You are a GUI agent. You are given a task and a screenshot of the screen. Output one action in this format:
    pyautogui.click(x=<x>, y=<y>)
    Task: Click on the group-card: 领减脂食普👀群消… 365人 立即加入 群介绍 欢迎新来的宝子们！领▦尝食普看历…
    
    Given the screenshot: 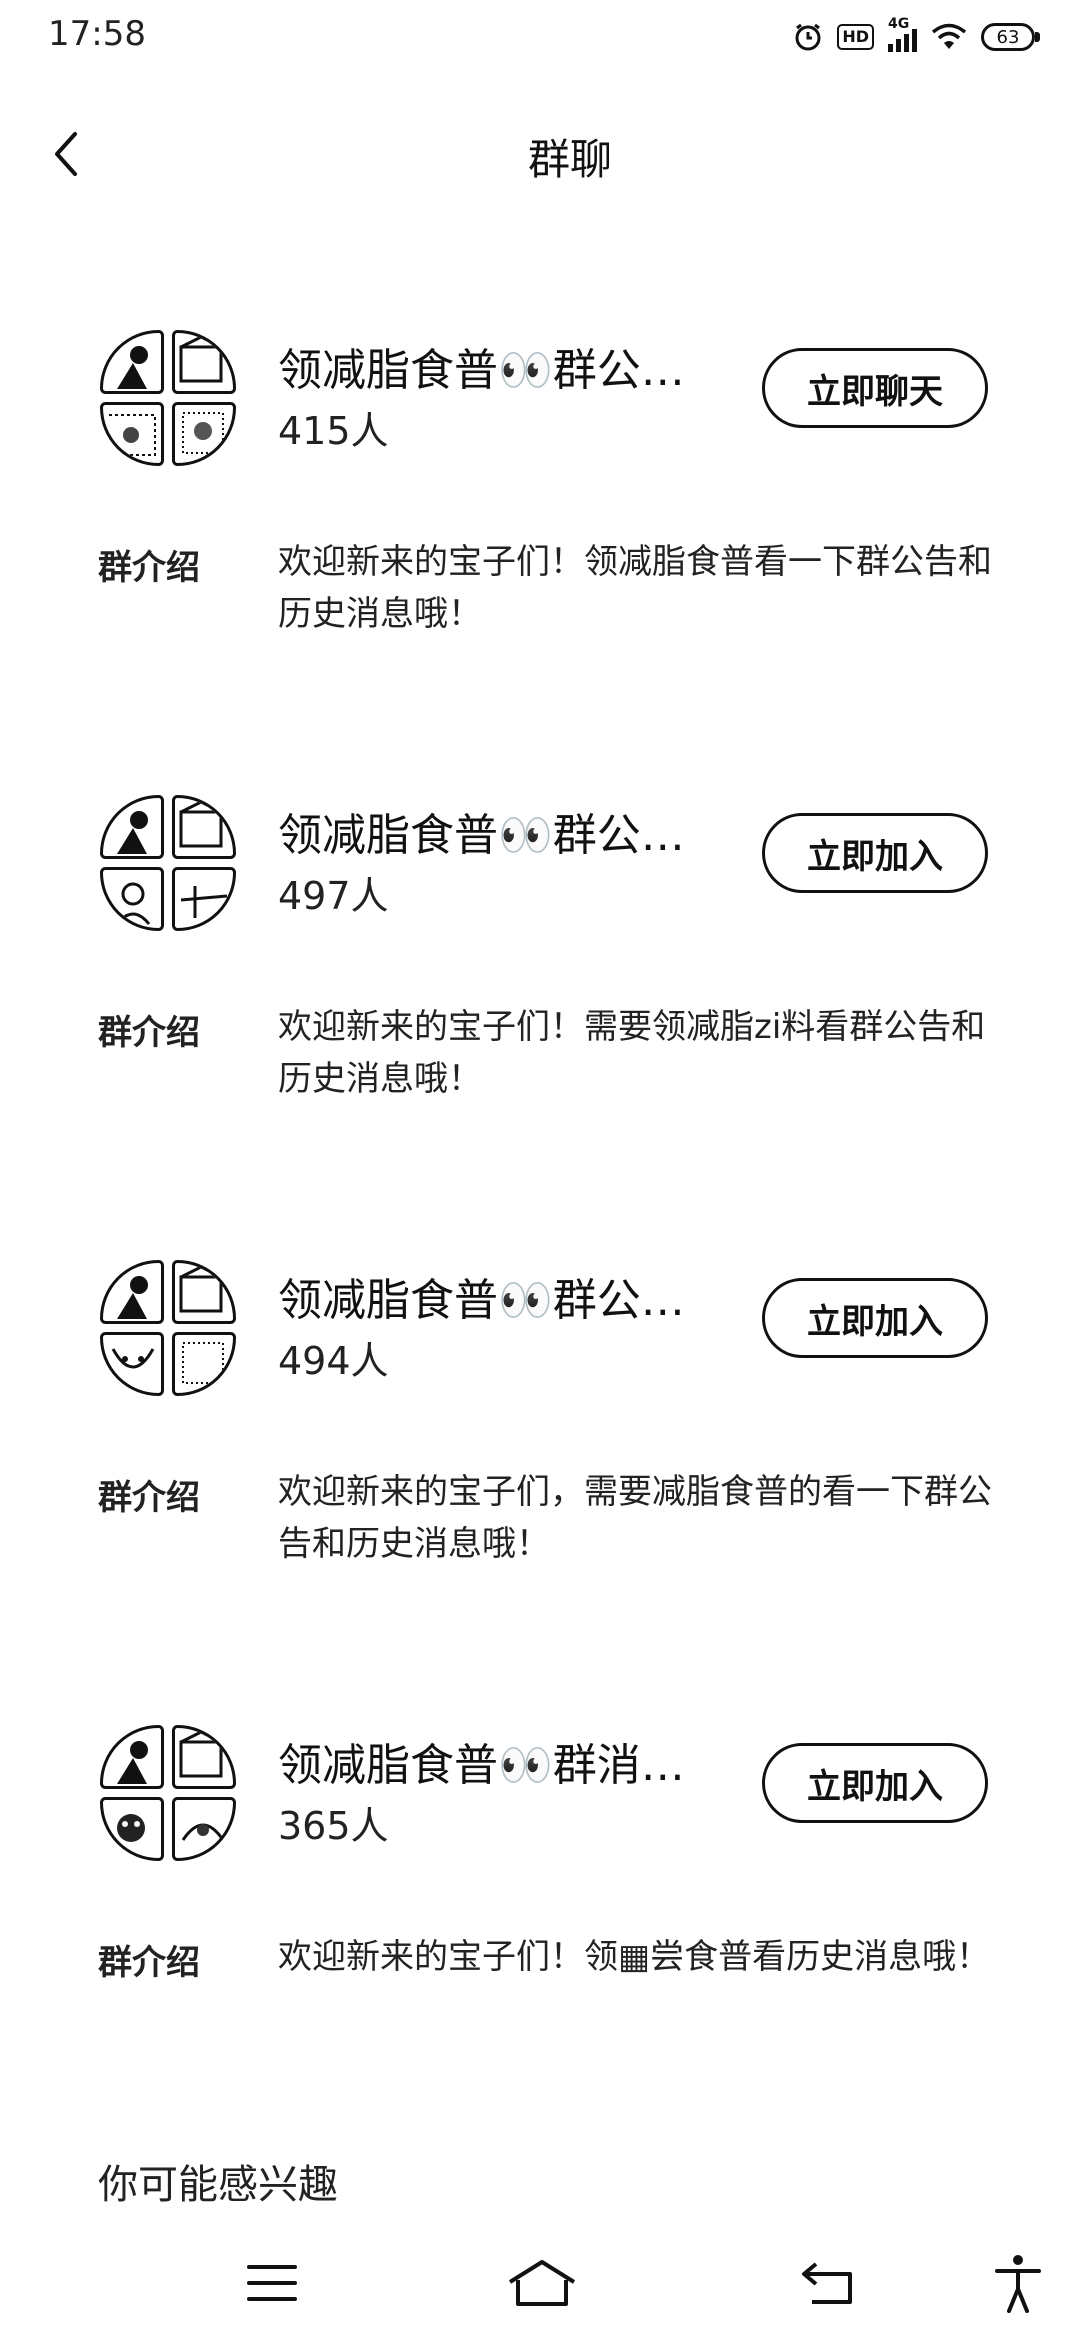 What is the action you would take?
    pyautogui.click(x=540, y=1875)
    